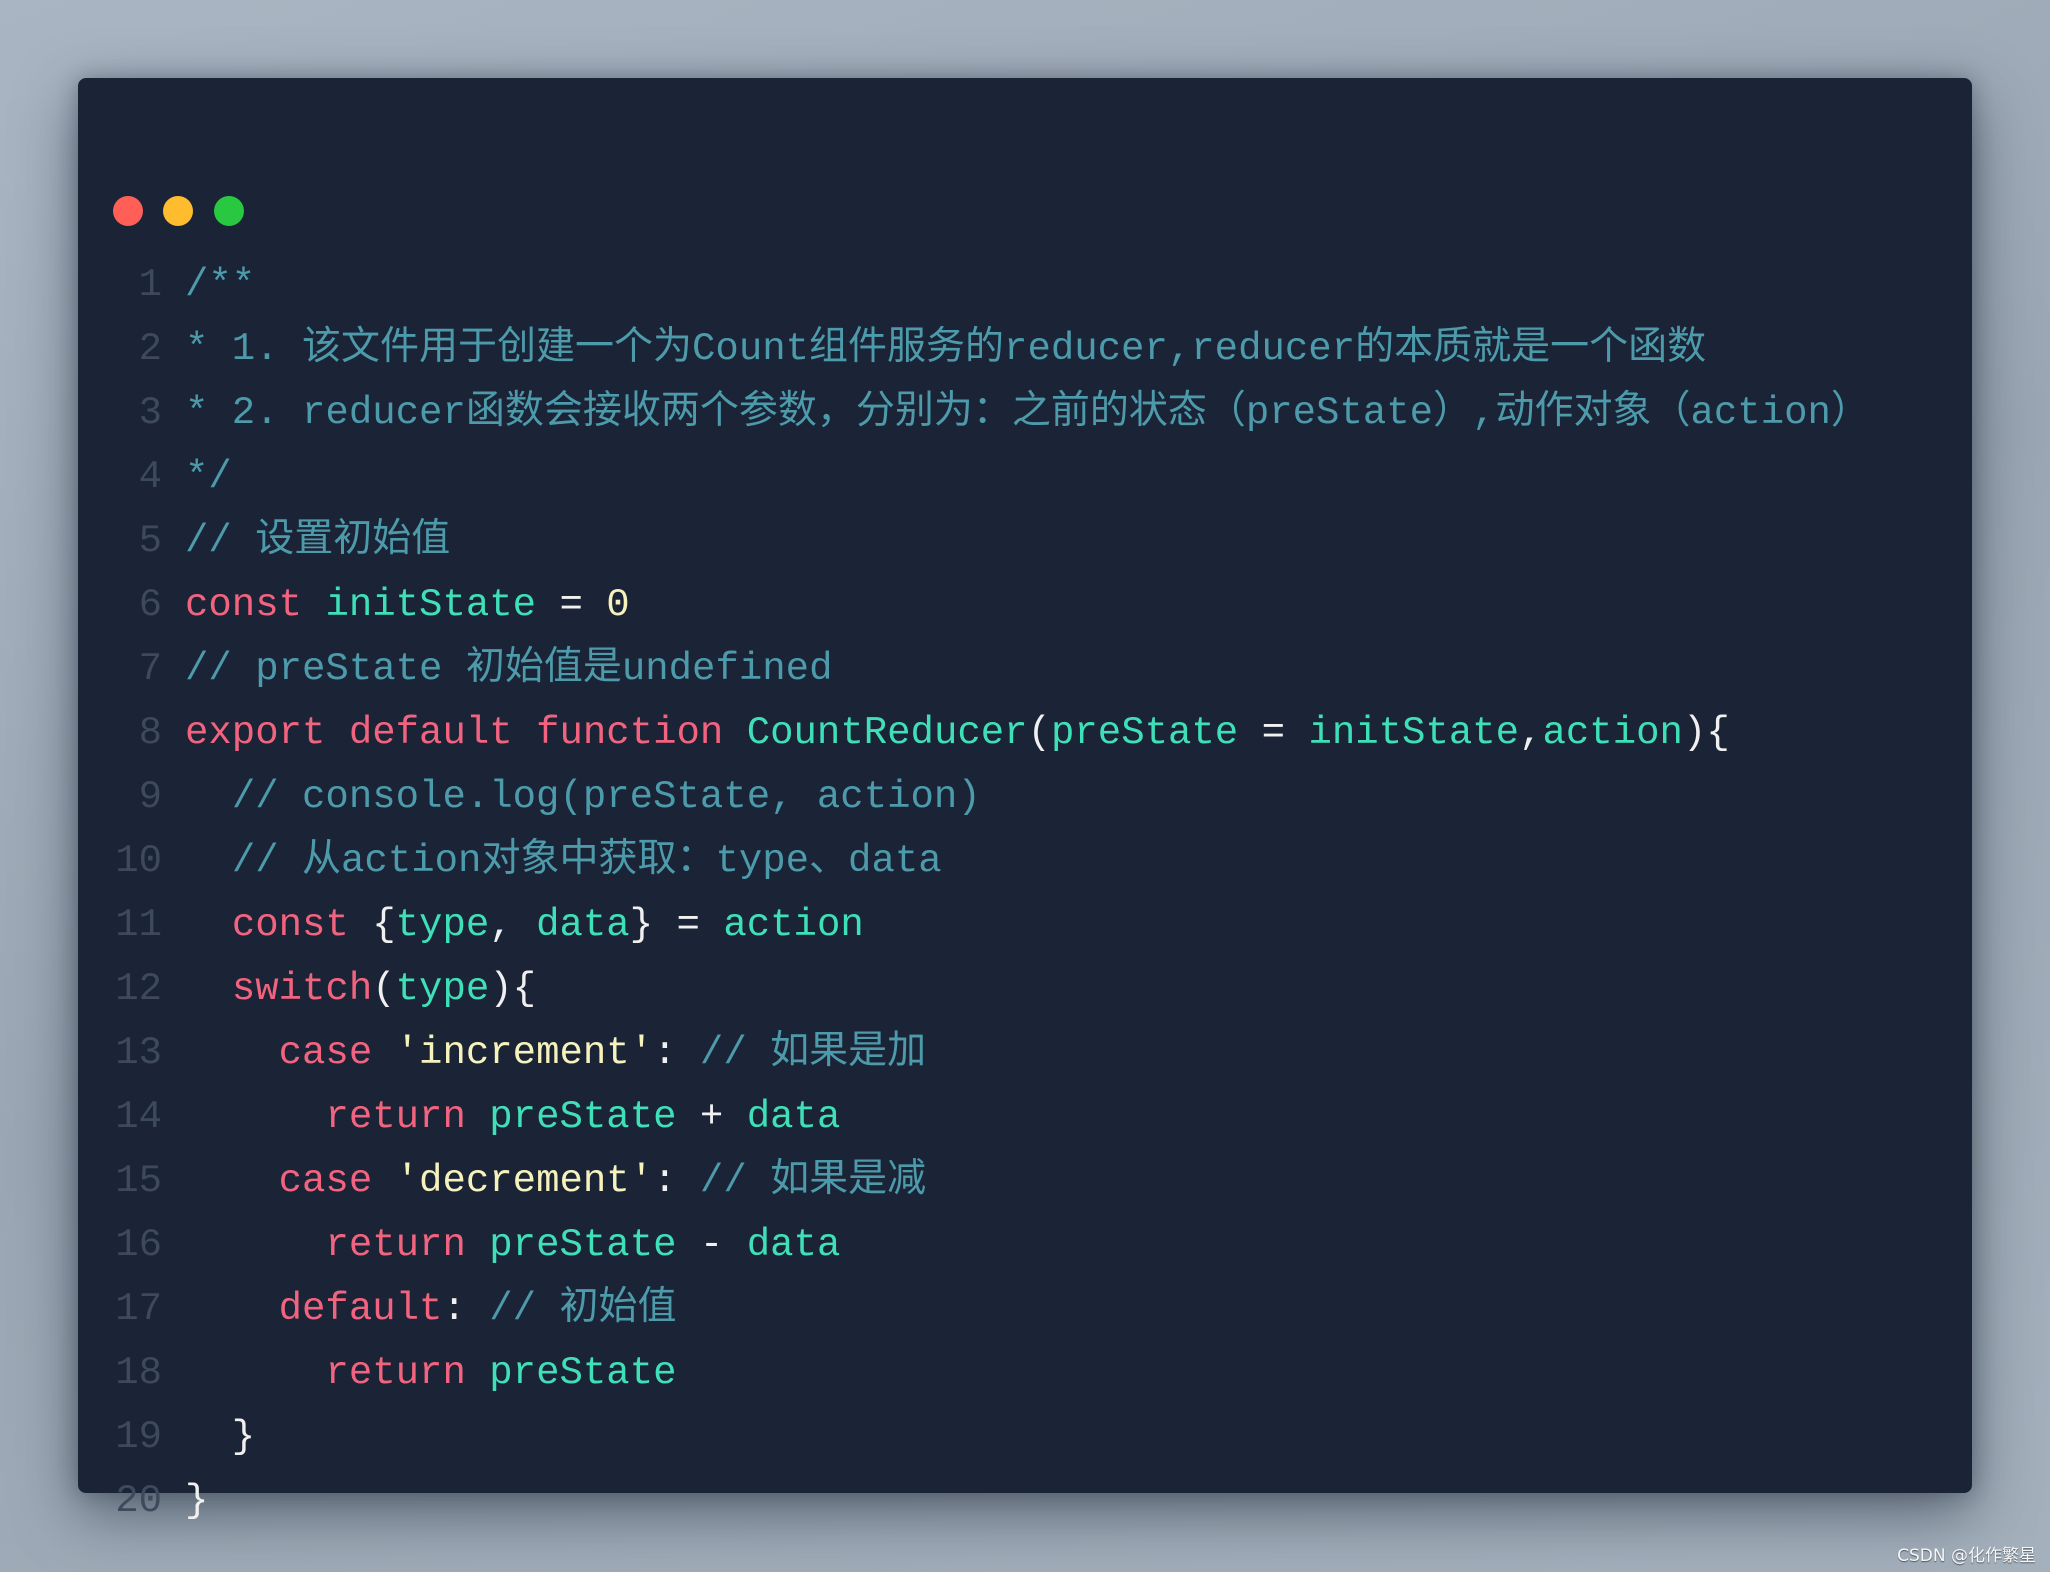  I want to click on code-line: 20}, so click(974, 1501).